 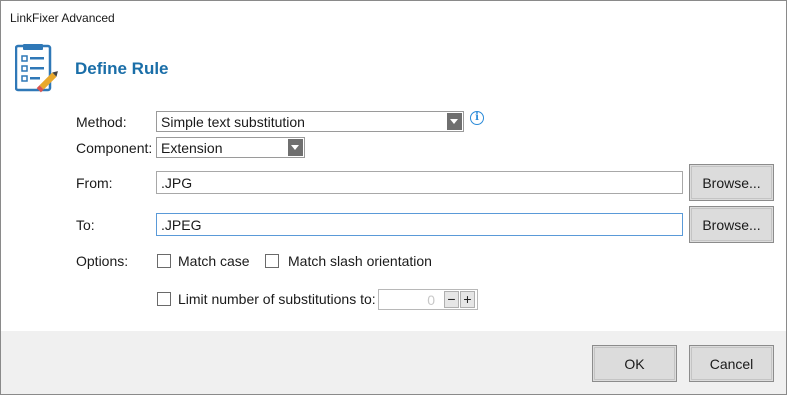 I want to click on method-label: Method:, so click(x=101, y=122).